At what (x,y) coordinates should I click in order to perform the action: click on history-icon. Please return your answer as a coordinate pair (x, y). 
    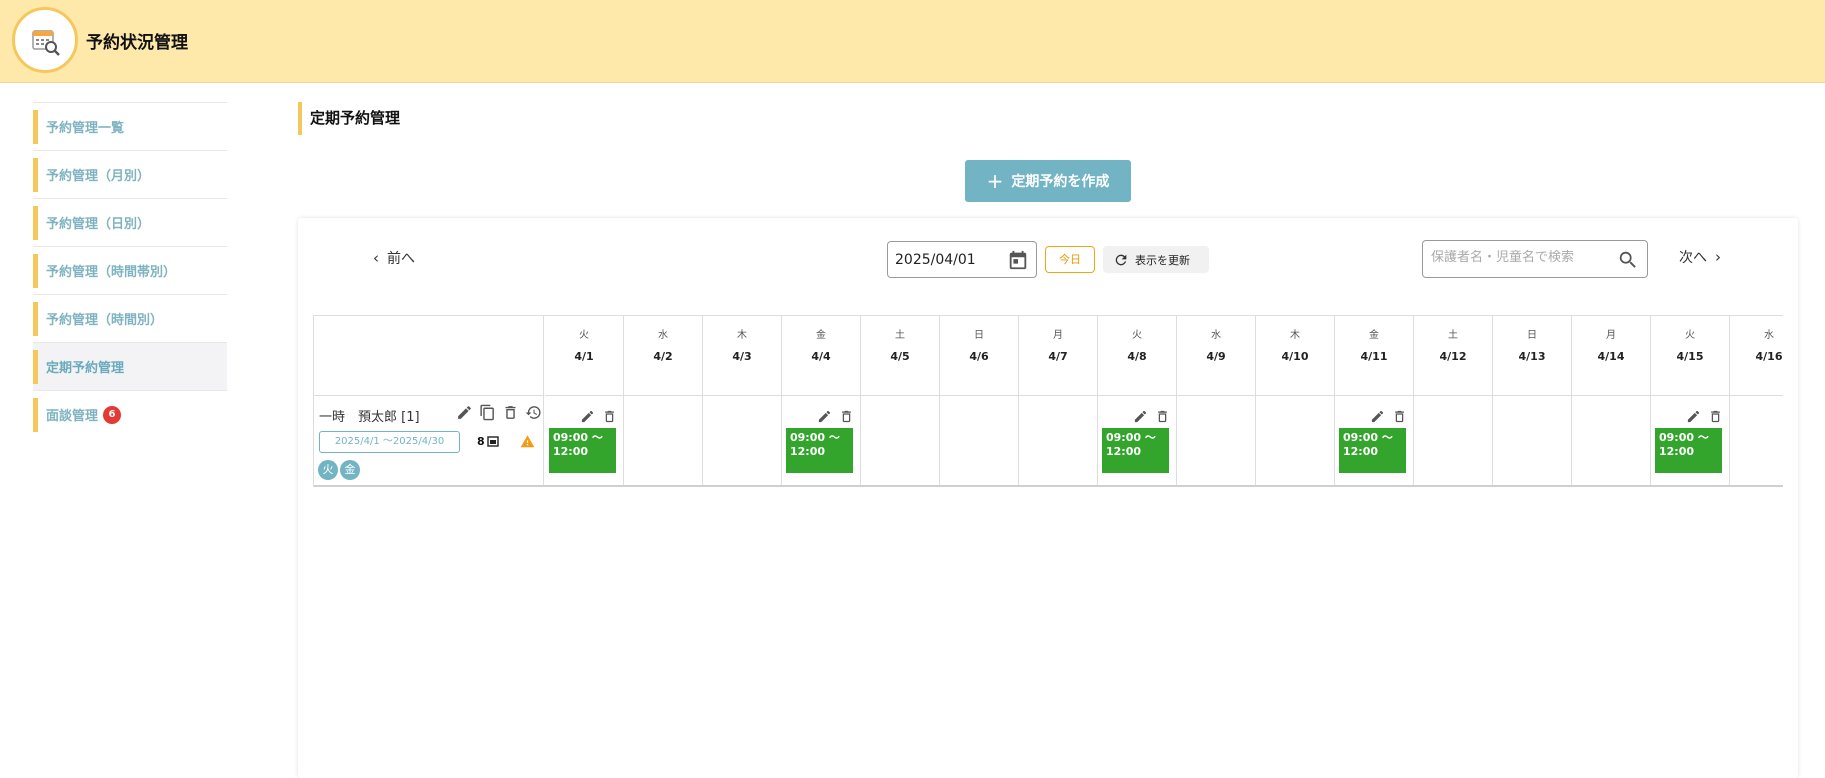
    Looking at the image, I should click on (533, 412).